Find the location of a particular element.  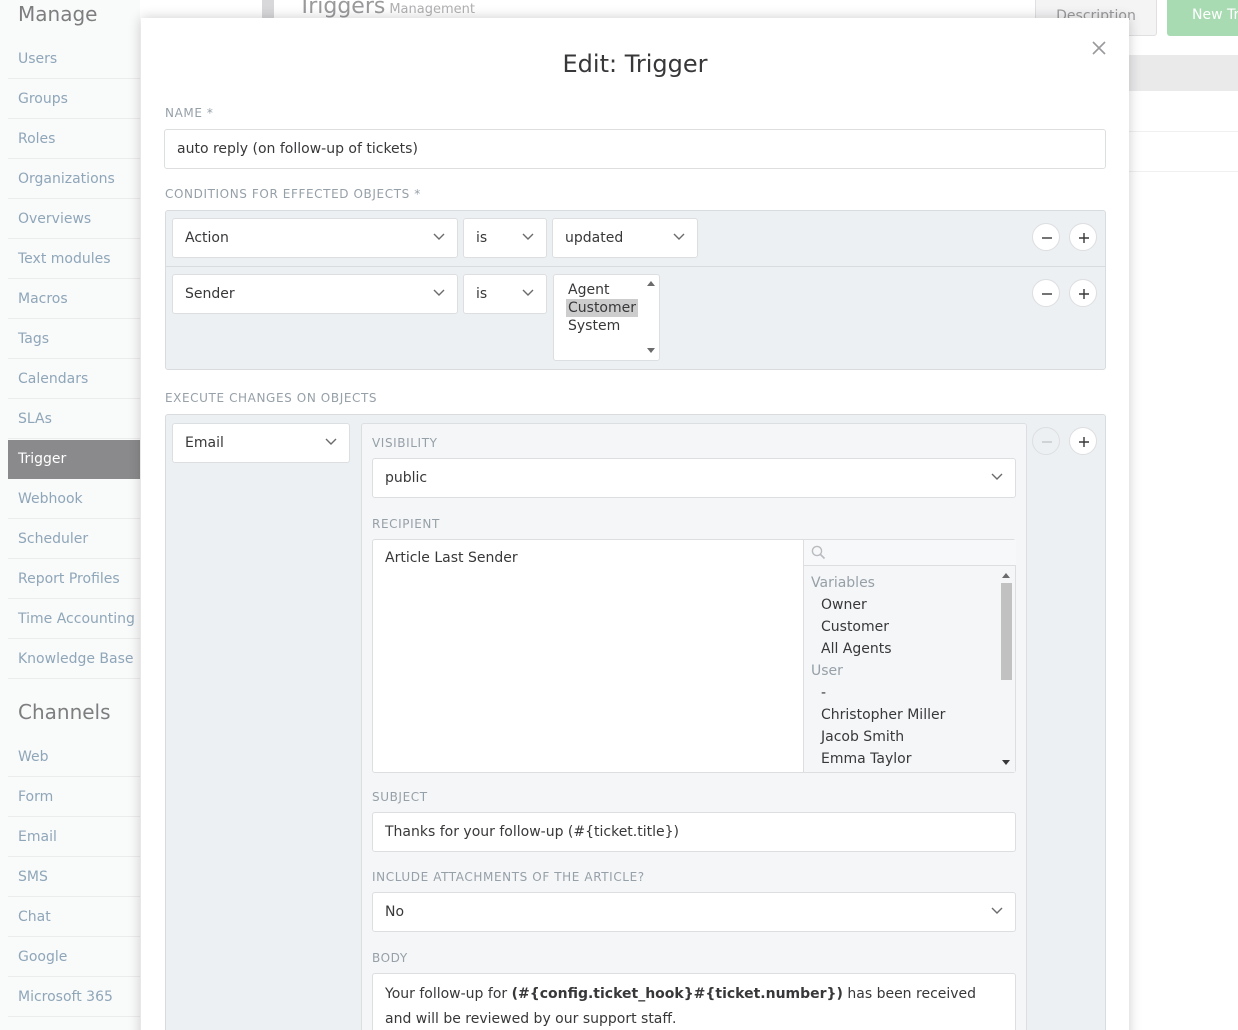

table-header is located at coordinates (1183, 73).